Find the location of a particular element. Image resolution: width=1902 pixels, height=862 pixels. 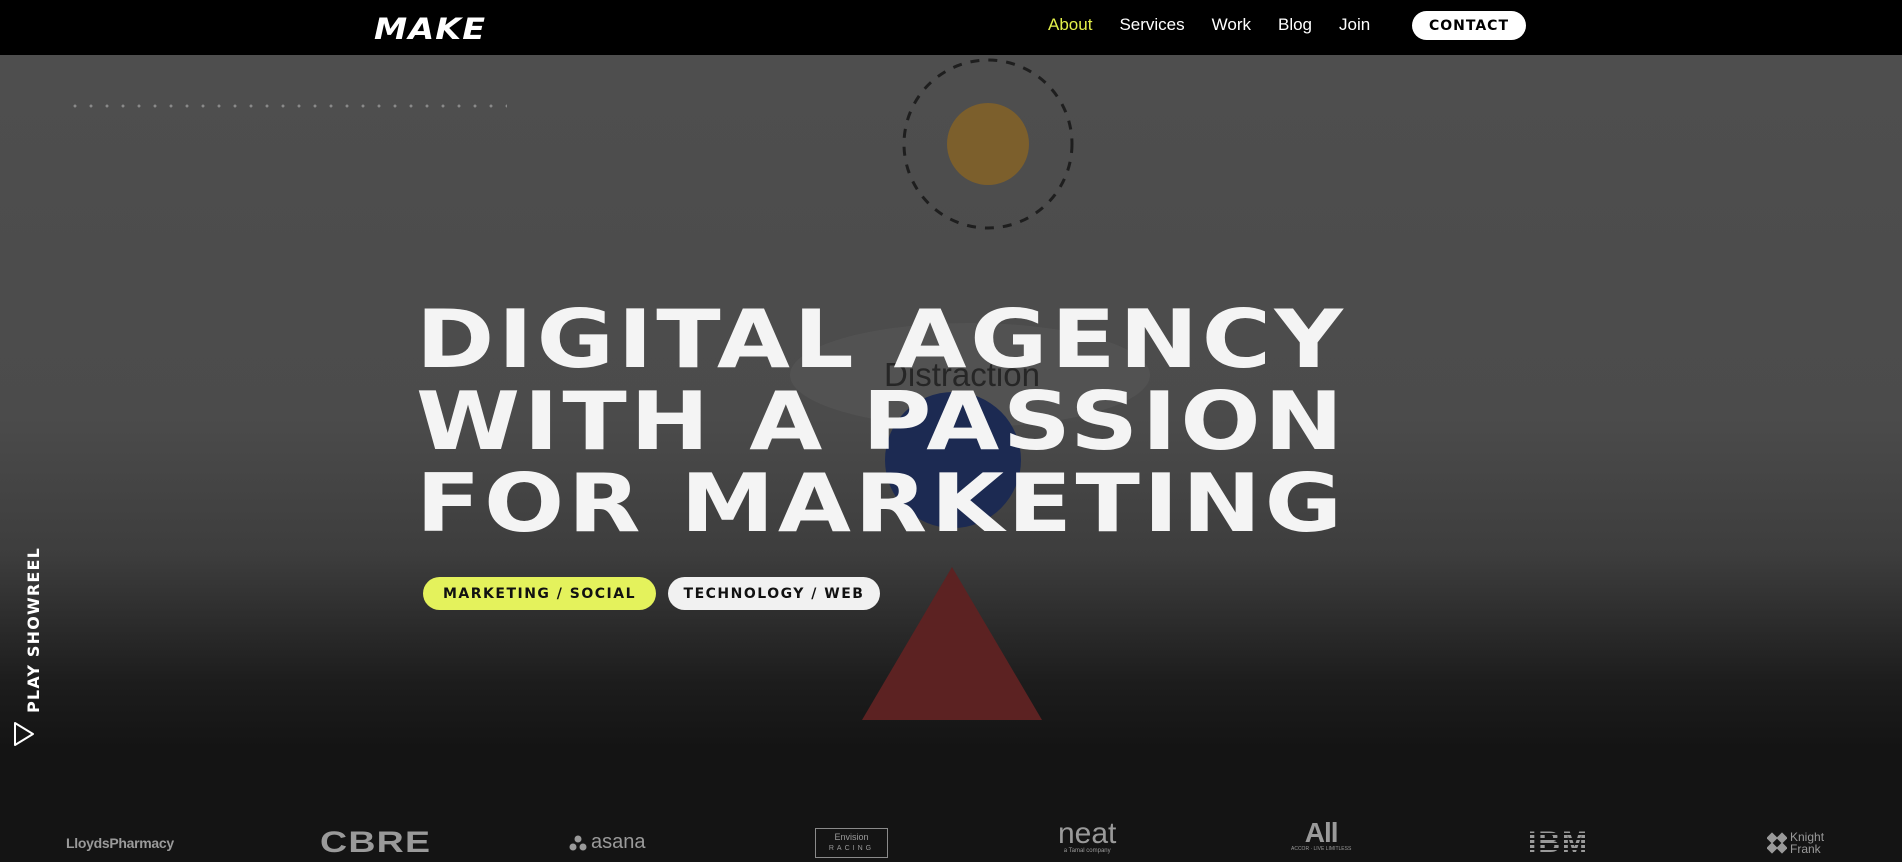

nav-links: About Services Work Blog Join is located at coordinates (1222, 25).